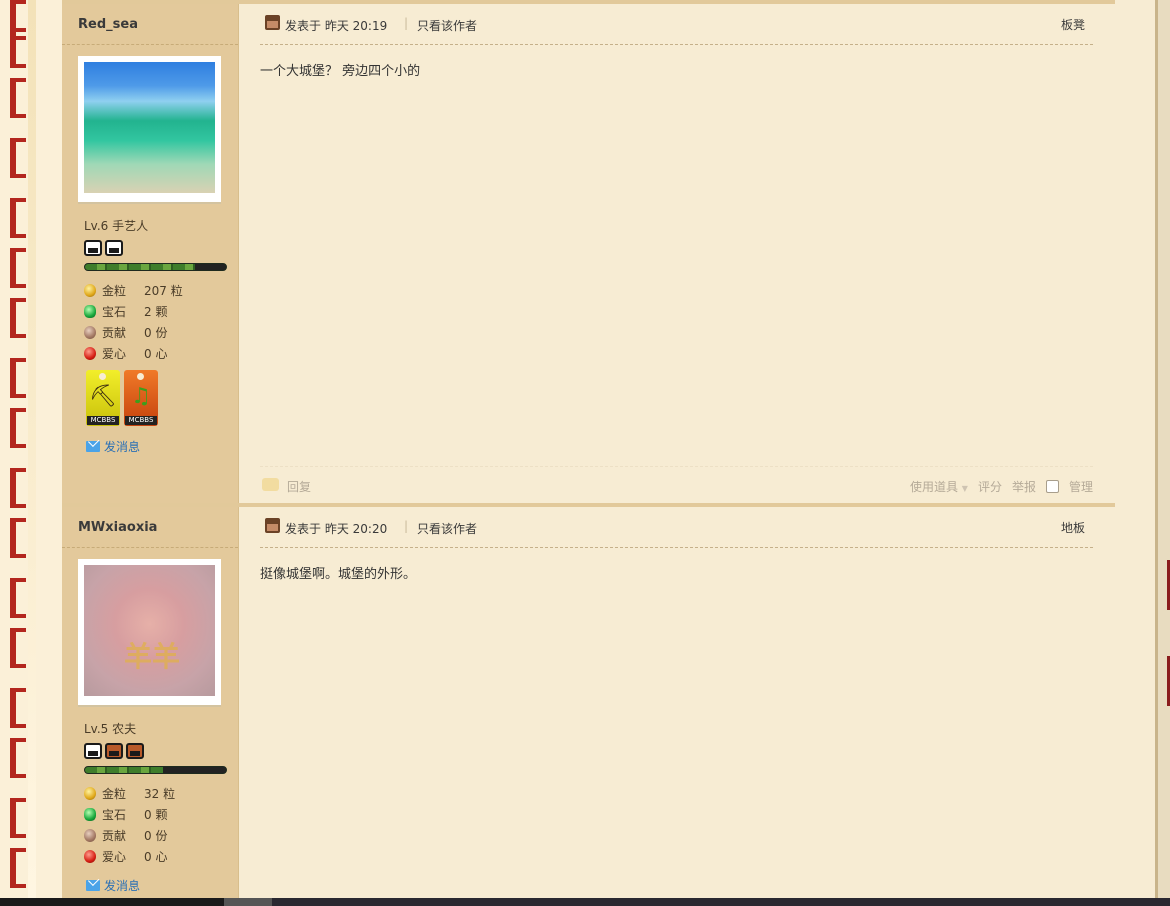 The image size is (1170, 906). What do you see at coordinates (129, 814) in the screenshot?
I see `stat-gem: 宝石 0 颗` at bounding box center [129, 814].